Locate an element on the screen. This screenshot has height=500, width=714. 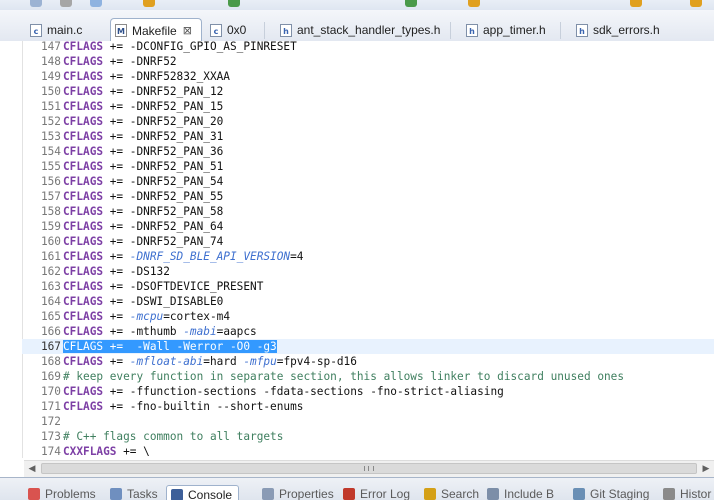
code-line: 162 CFLAGS += -DS132 is located at coordinates (368, 271).